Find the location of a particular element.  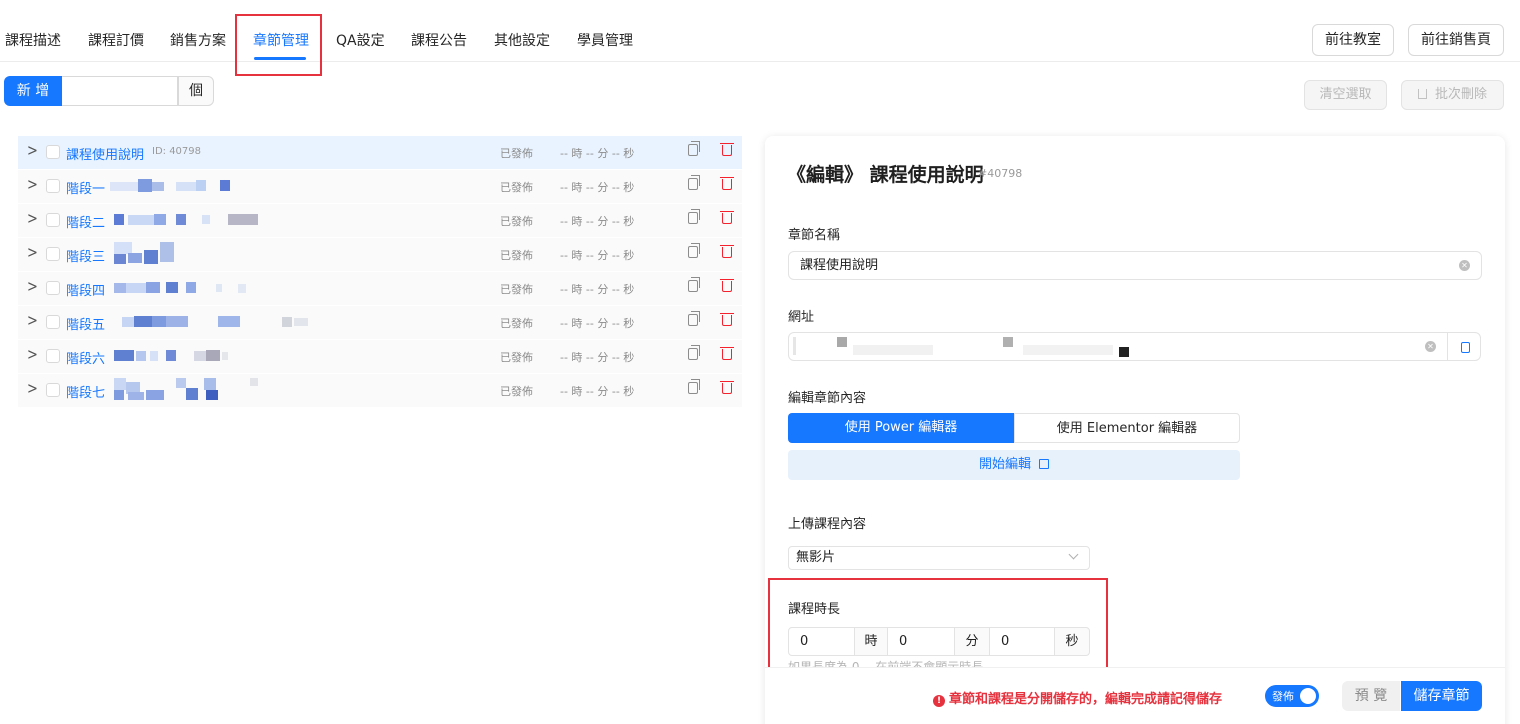

chapter-row: > 階段三 已發佈 -- 時 -- 分 -- 秒 is located at coordinates (380, 255).